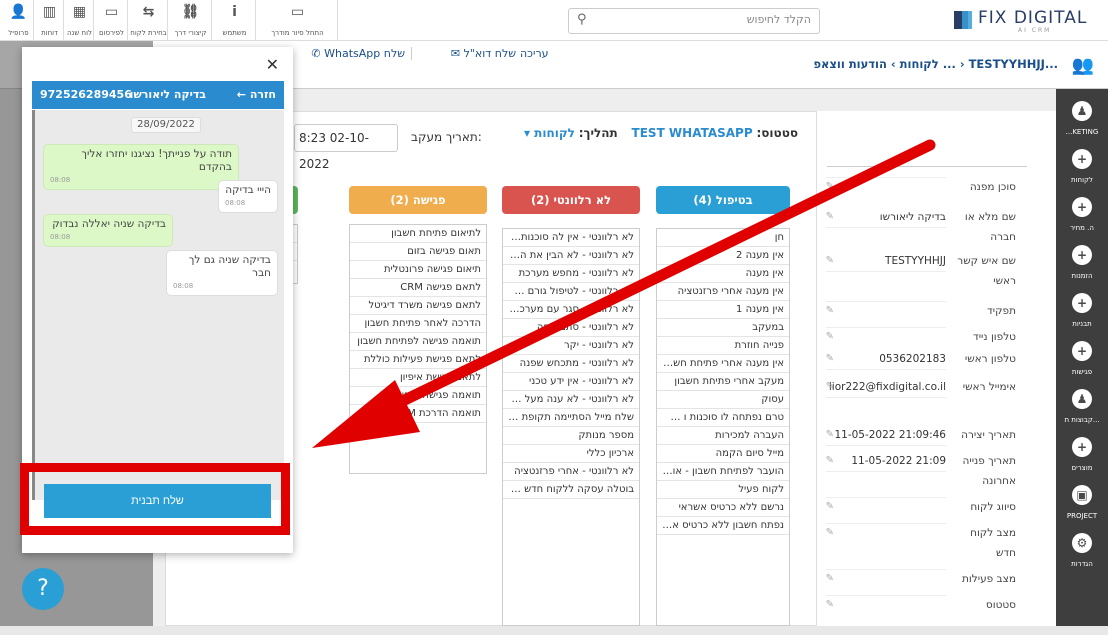  What do you see at coordinates (418, 342) in the screenshot?
I see `stage-item: תואמה פגישה לפתיחת חשבון` at bounding box center [418, 342].